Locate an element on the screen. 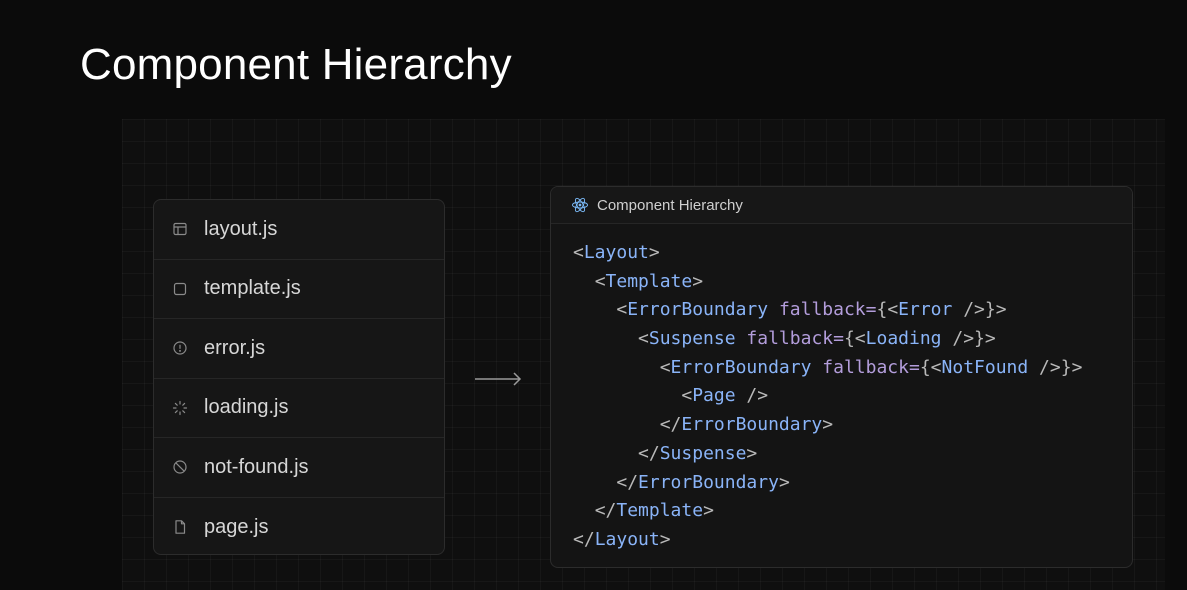  file-name: template.js is located at coordinates (252, 288).